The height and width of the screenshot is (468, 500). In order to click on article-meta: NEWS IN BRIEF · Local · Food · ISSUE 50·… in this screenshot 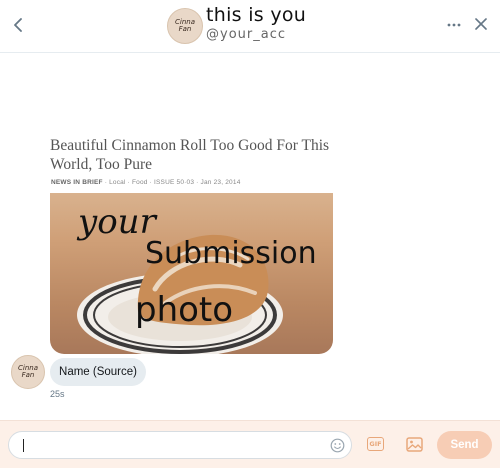, I will do `click(146, 182)`.